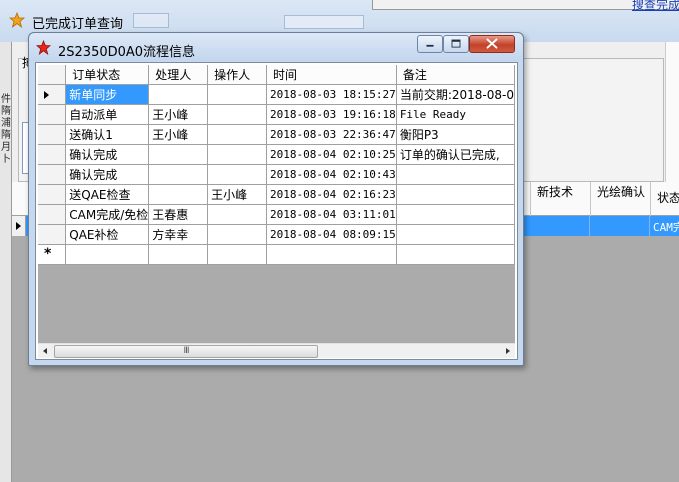 This screenshot has width=679, height=482. I want to click on cell-operator: 王小峰, so click(237, 194).